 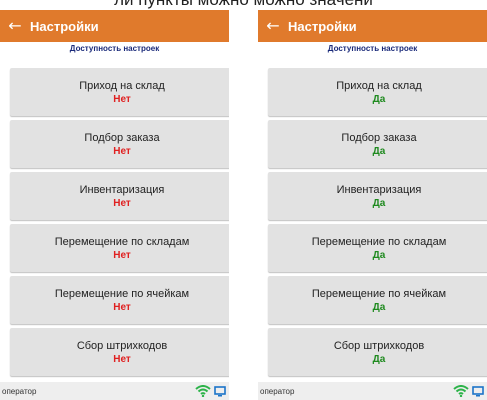 I want to click on setting-item-inventory: Инвентаризация Да, so click(x=377, y=196).